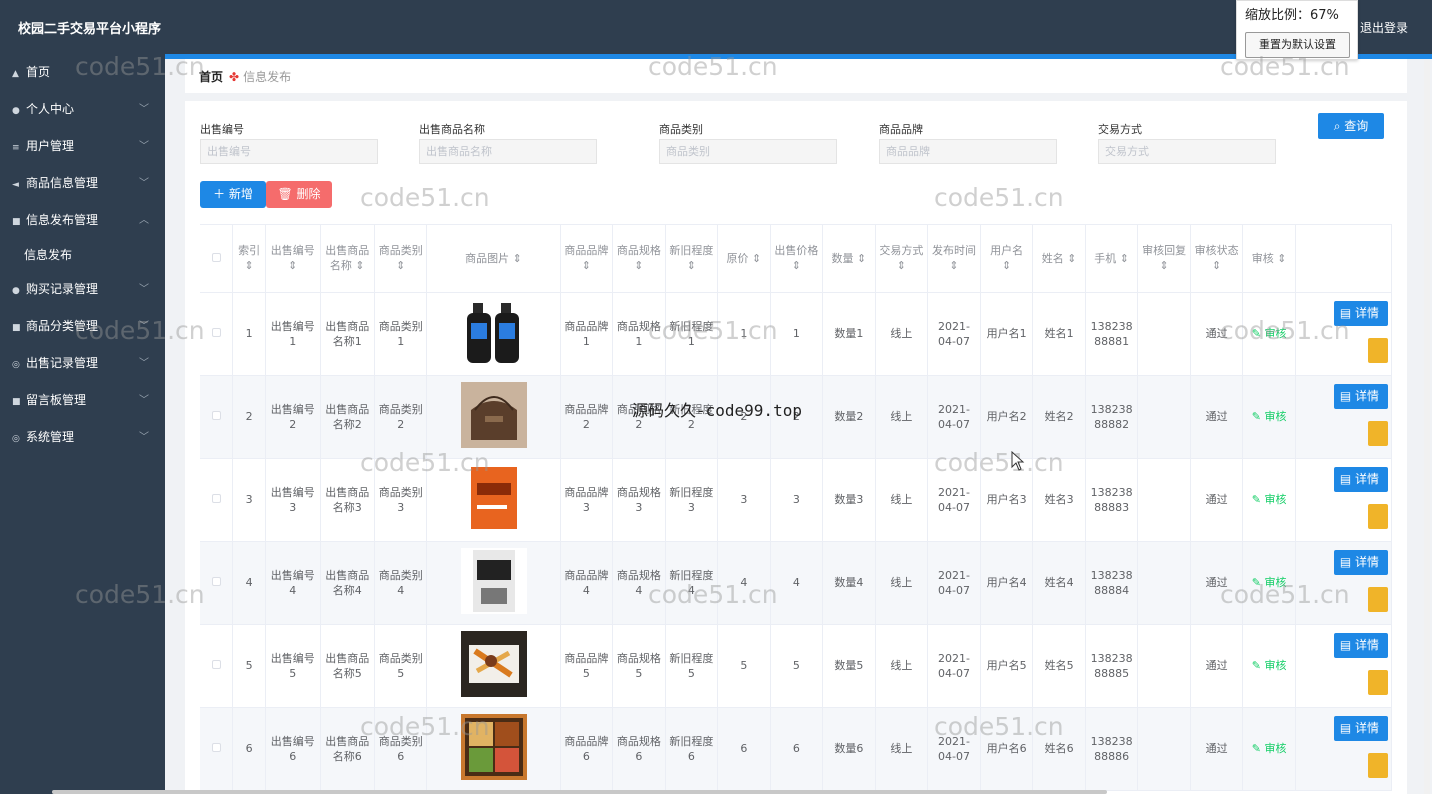 Image resolution: width=1432 pixels, height=794 pixels. What do you see at coordinates (692, 749) in the screenshot?
I see `cell-cond: 新旧程度6` at bounding box center [692, 749].